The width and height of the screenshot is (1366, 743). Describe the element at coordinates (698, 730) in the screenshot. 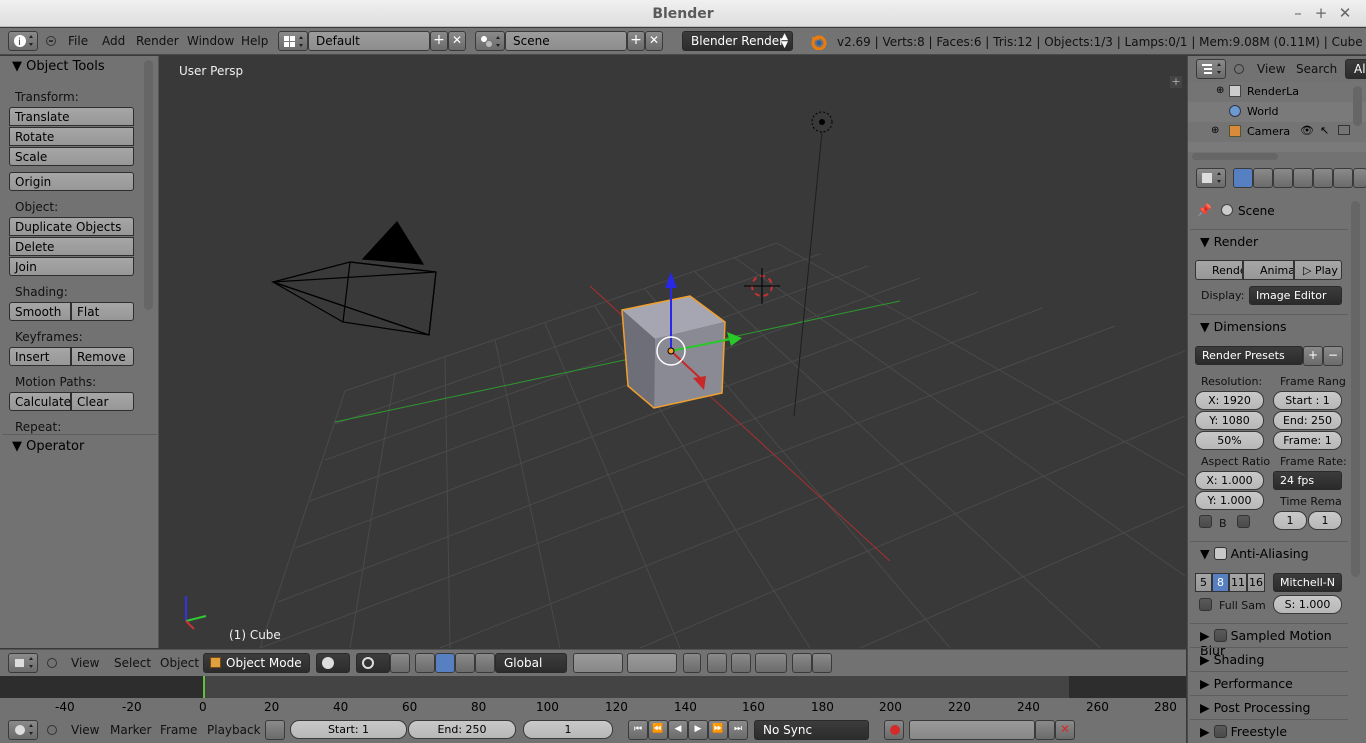

I see `play-icon: ▶` at that location.